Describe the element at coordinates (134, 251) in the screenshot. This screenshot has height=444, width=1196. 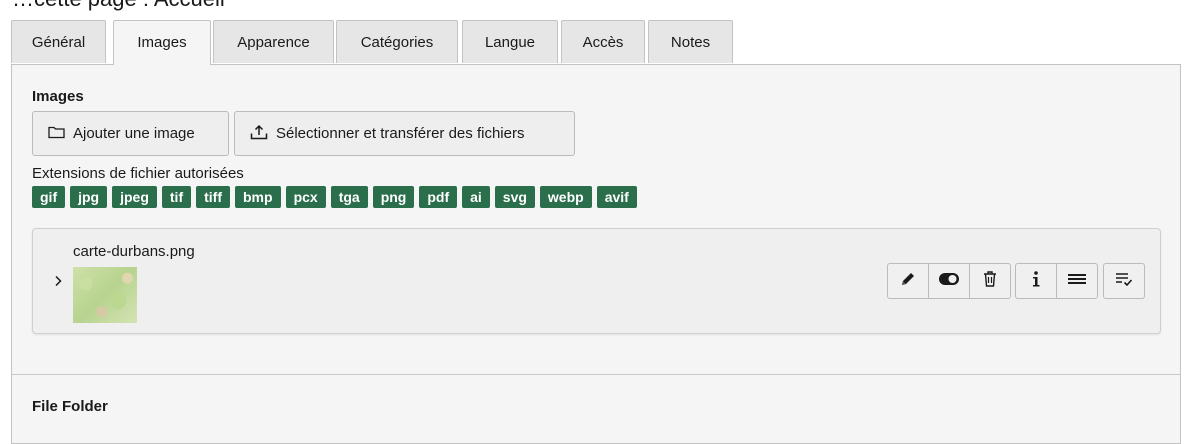
I see `file-name: carte-durbans.png` at that location.